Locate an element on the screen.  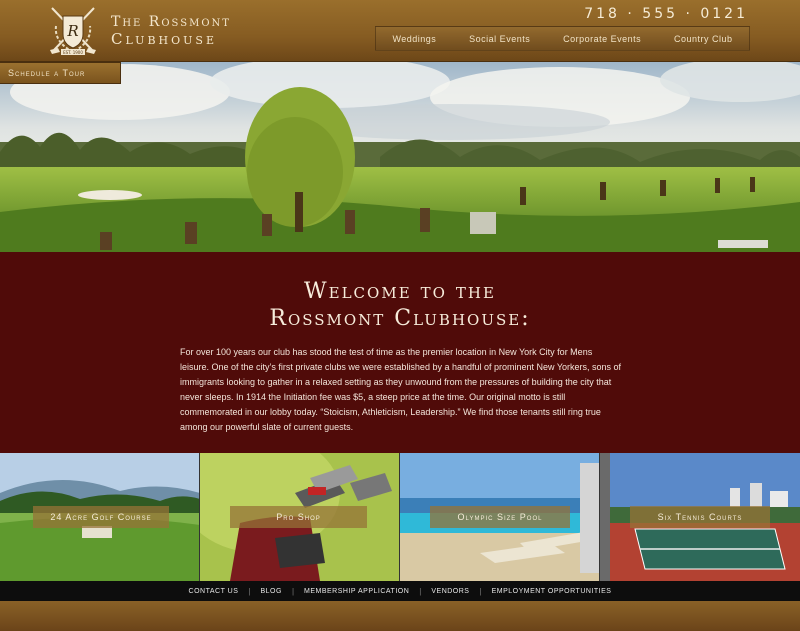
tile-label-pool: Olympic Size Pool is located at coordinates (500, 517).